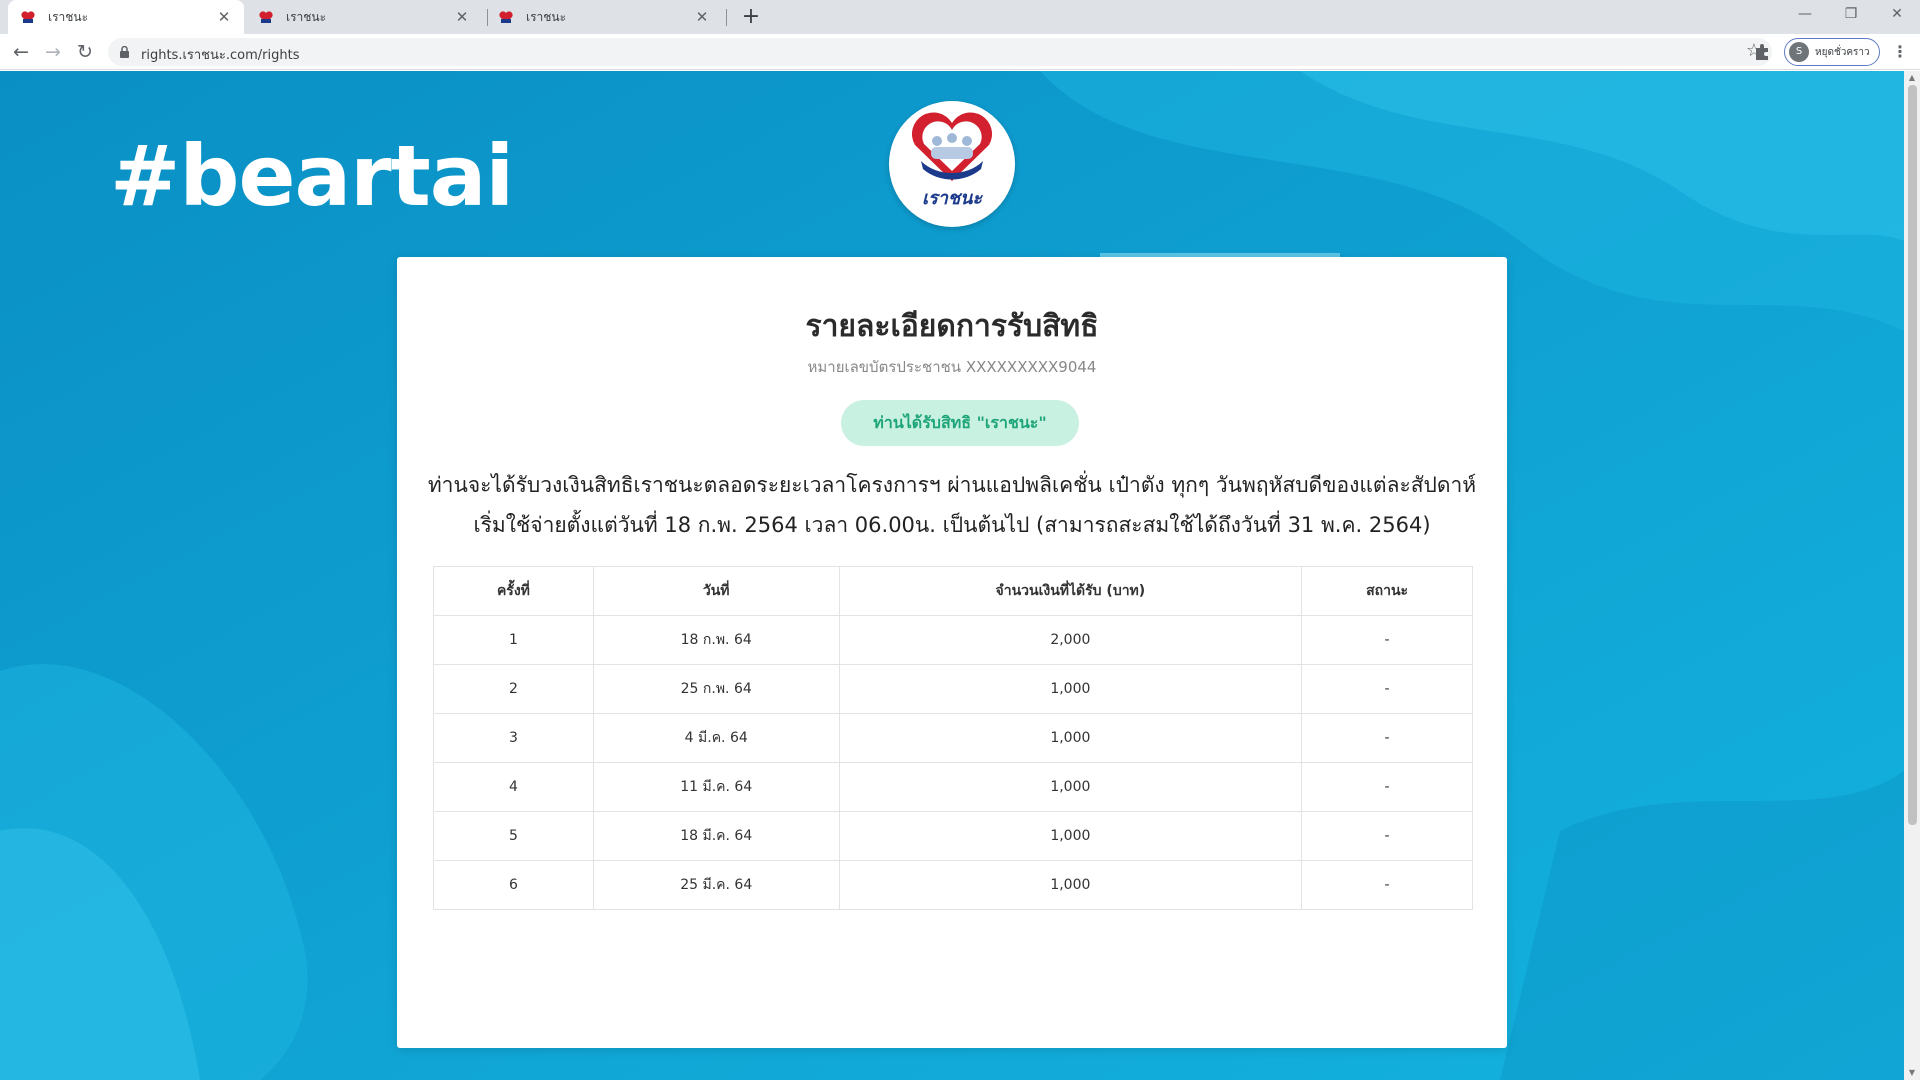 The height and width of the screenshot is (1080, 1920). What do you see at coordinates (716, 591) in the screenshot?
I see `column-header-date: วันที่` at bounding box center [716, 591].